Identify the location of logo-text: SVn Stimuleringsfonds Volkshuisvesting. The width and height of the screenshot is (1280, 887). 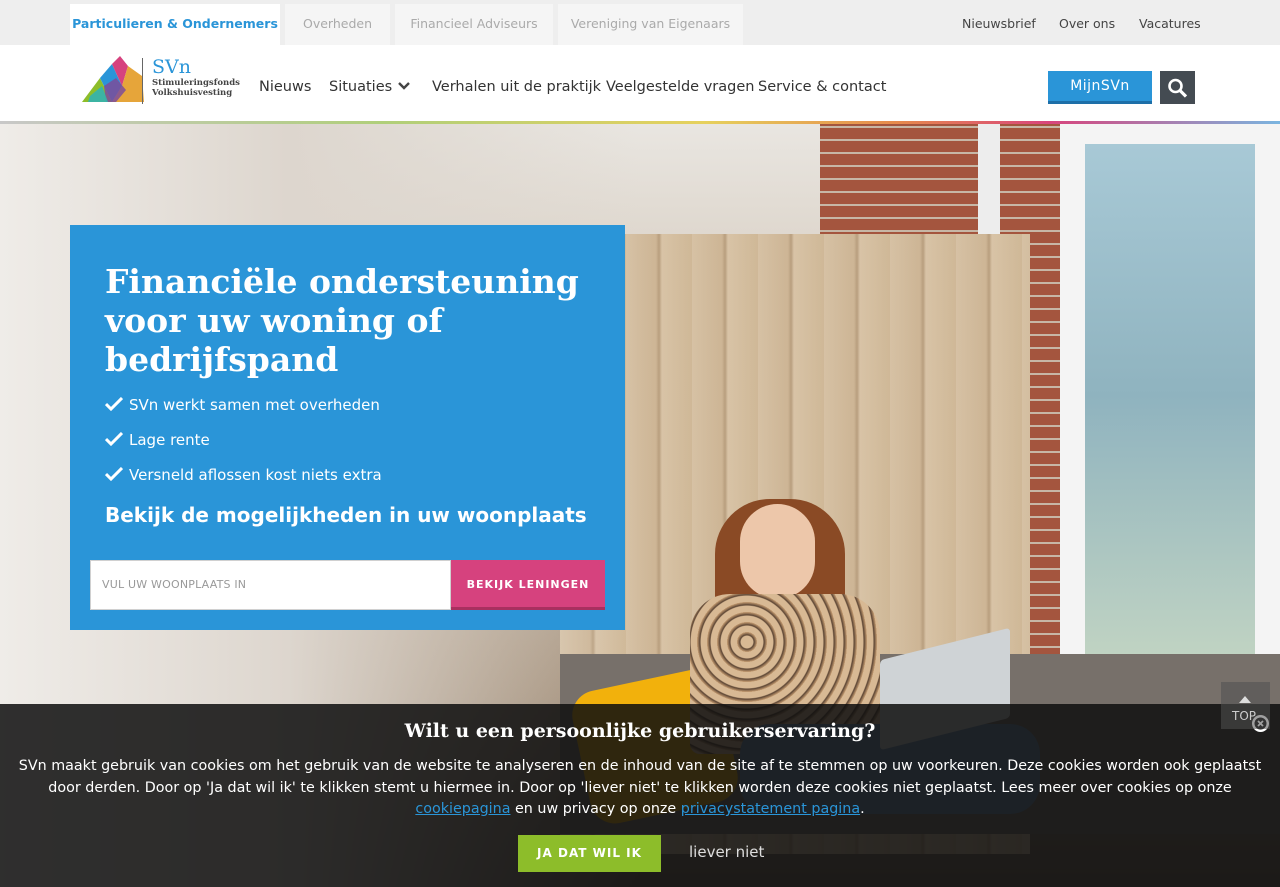
(196, 77).